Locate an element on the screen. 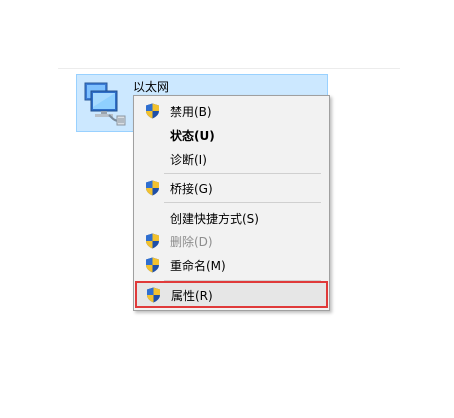  menu-item-label: 属性(R) is located at coordinates (192, 296).